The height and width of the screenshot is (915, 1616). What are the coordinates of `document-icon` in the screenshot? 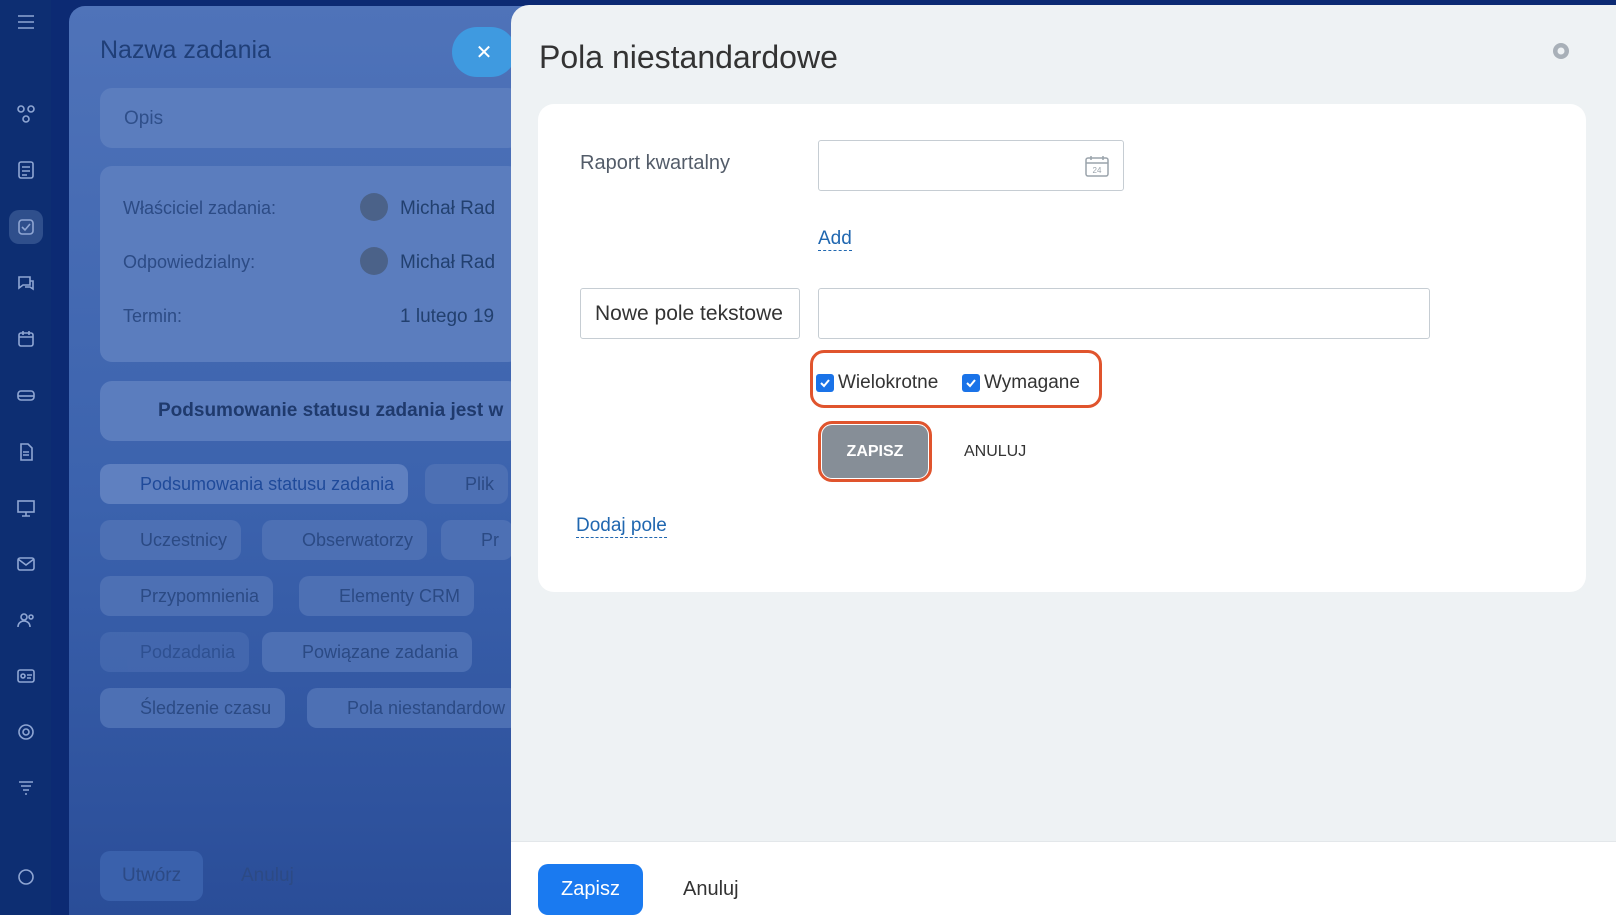 It's located at (26, 452).